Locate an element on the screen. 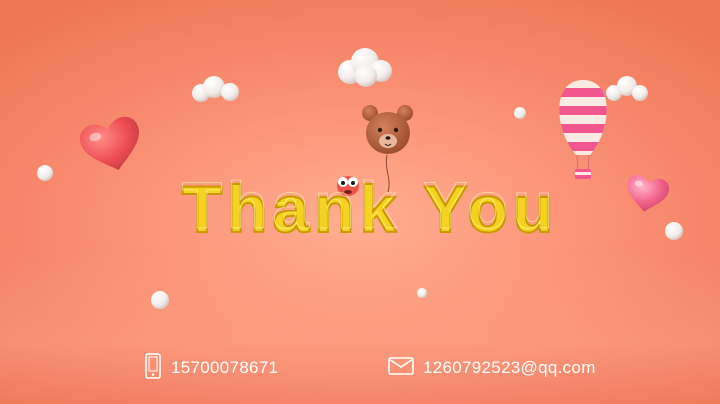 The width and height of the screenshot is (720, 404). thank-you-title: Thank You Thank You is located at coordinates (369, 208).